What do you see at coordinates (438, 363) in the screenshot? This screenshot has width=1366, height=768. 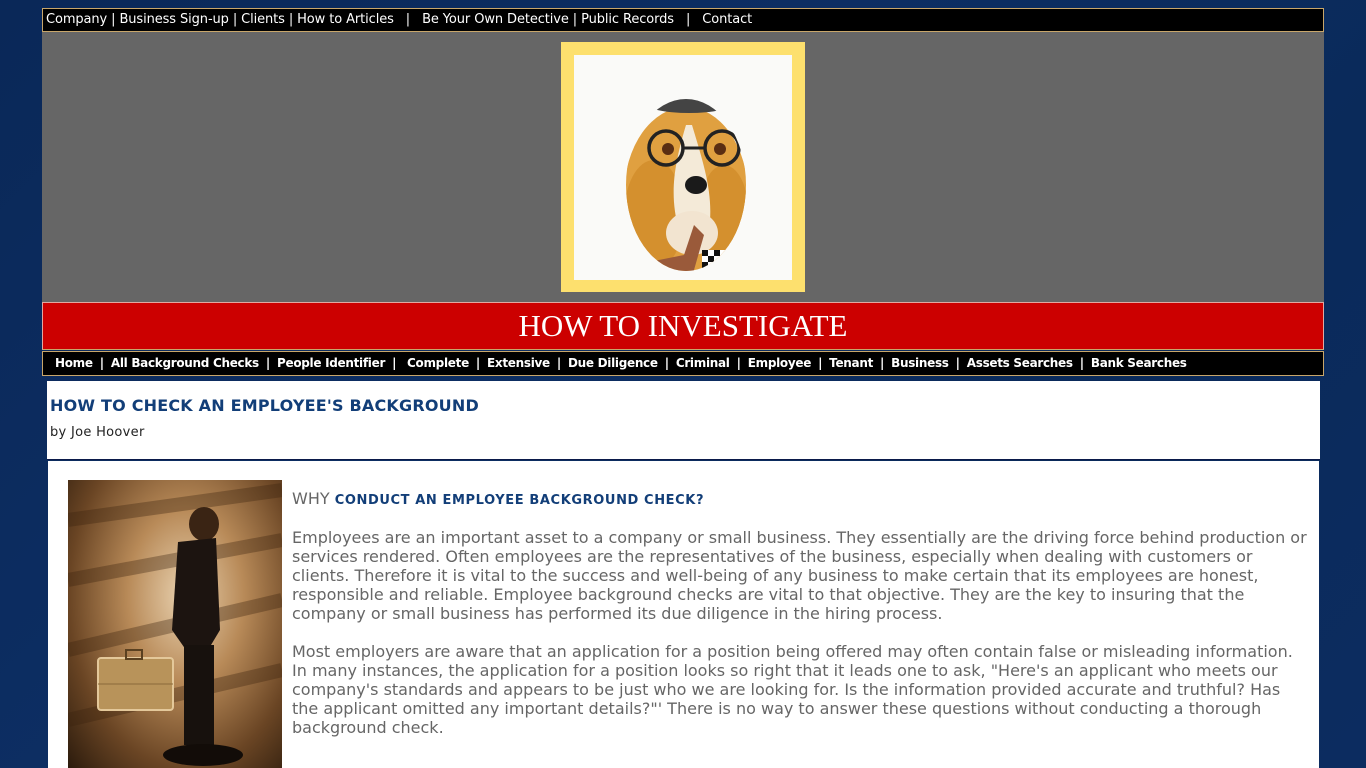 I see `nav-complete: Complete` at bounding box center [438, 363].